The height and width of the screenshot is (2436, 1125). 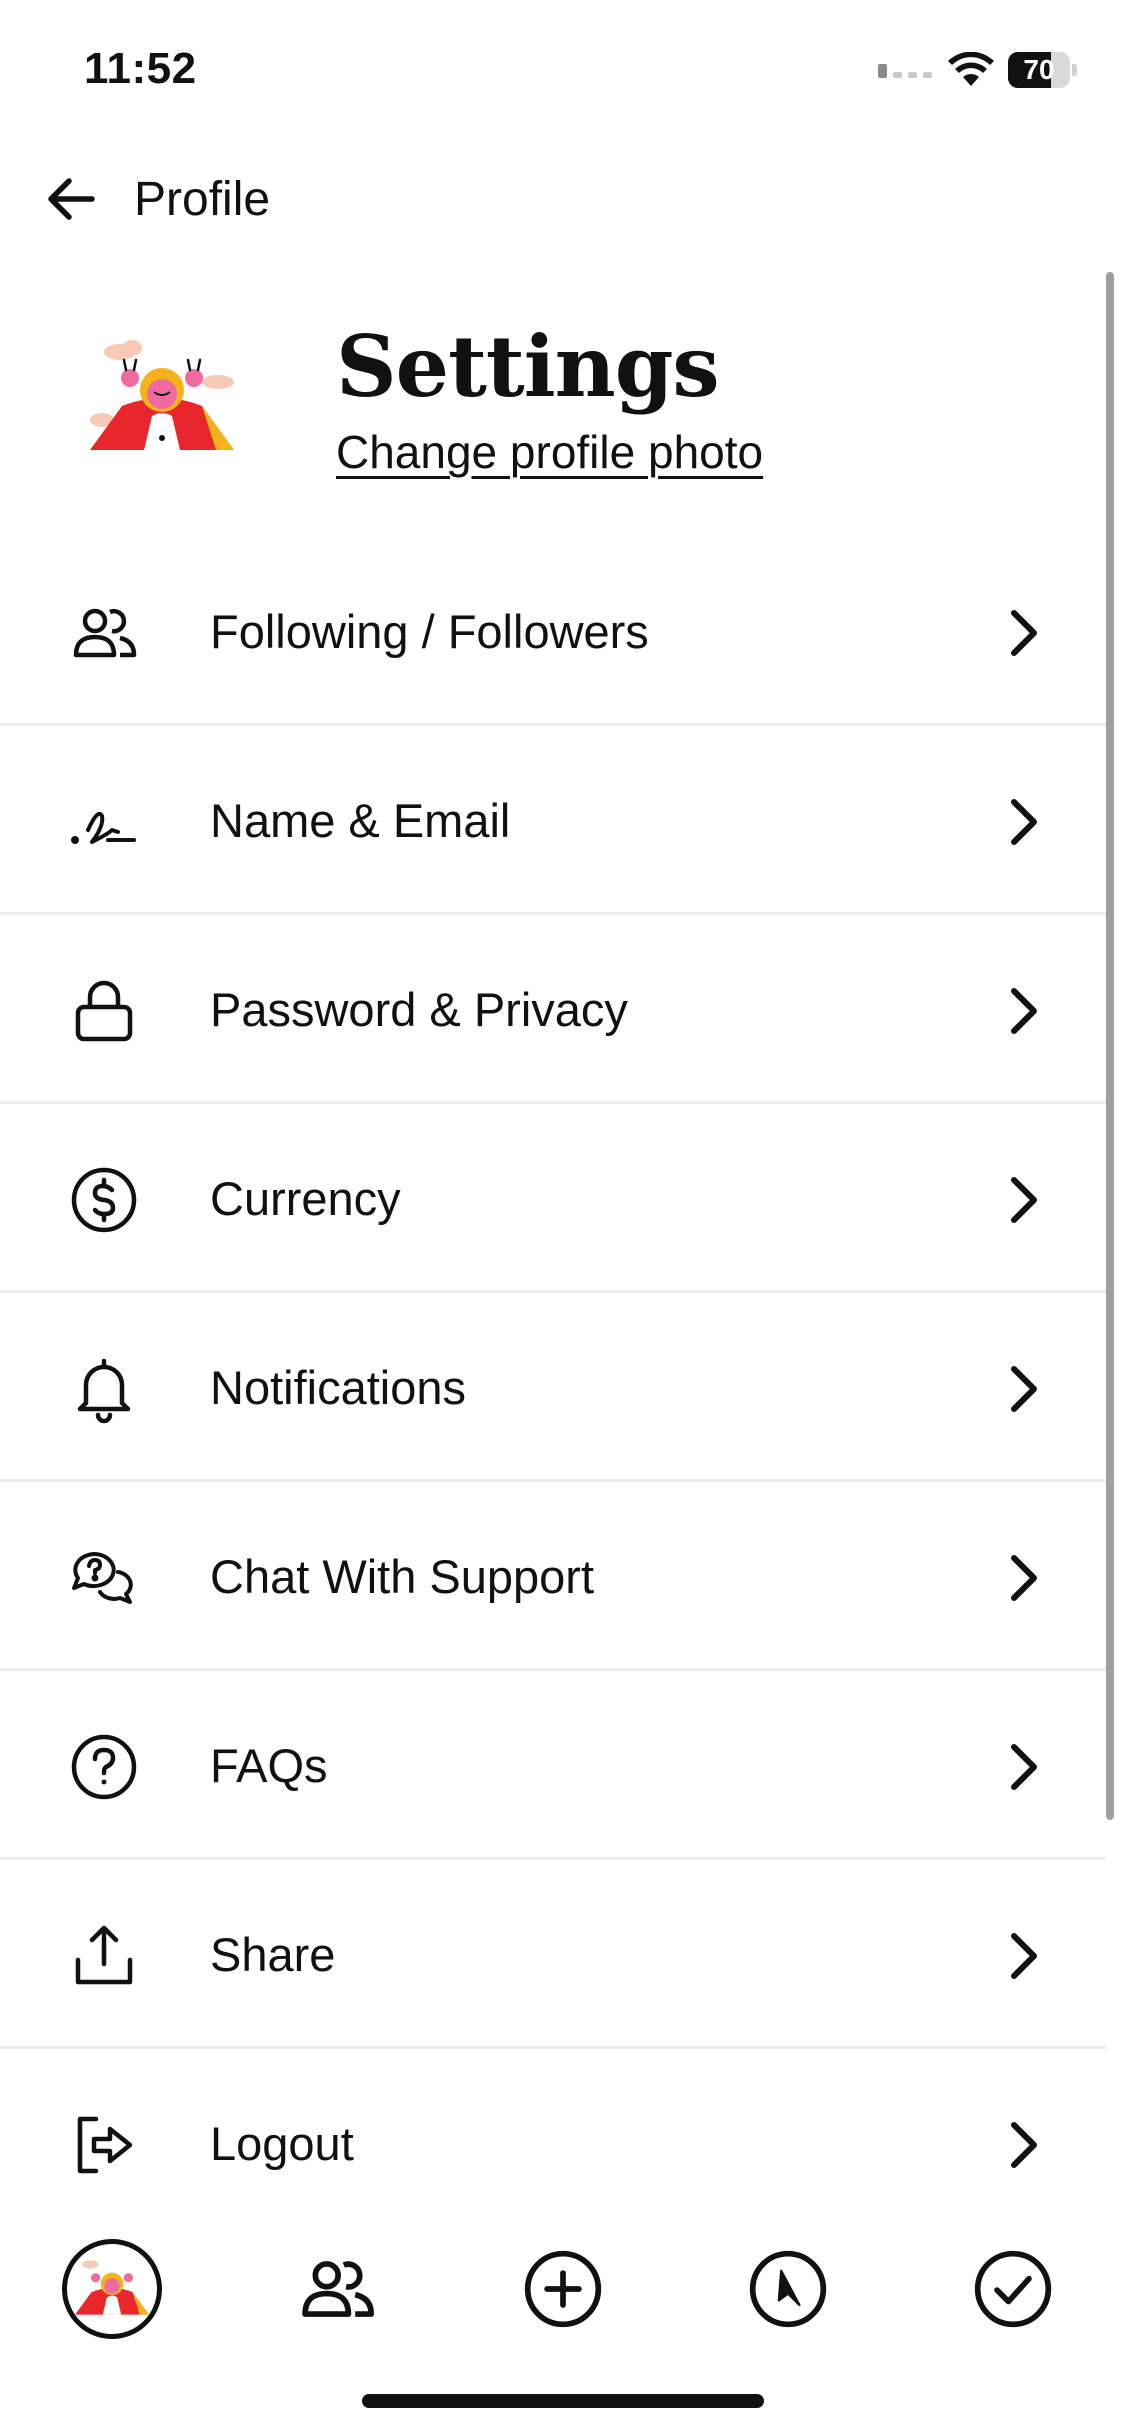 What do you see at coordinates (71, 199) in the screenshot?
I see `arrow-left-icon` at bounding box center [71, 199].